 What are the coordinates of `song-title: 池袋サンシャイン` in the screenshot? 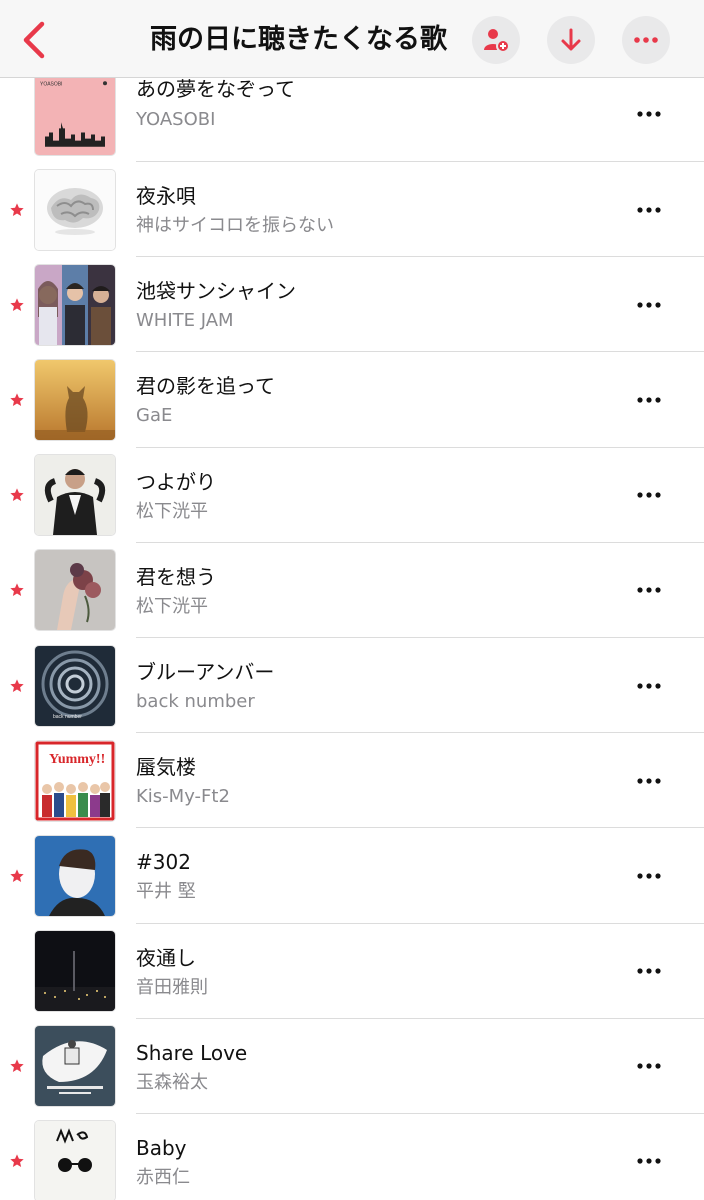 It's located at (216, 291).